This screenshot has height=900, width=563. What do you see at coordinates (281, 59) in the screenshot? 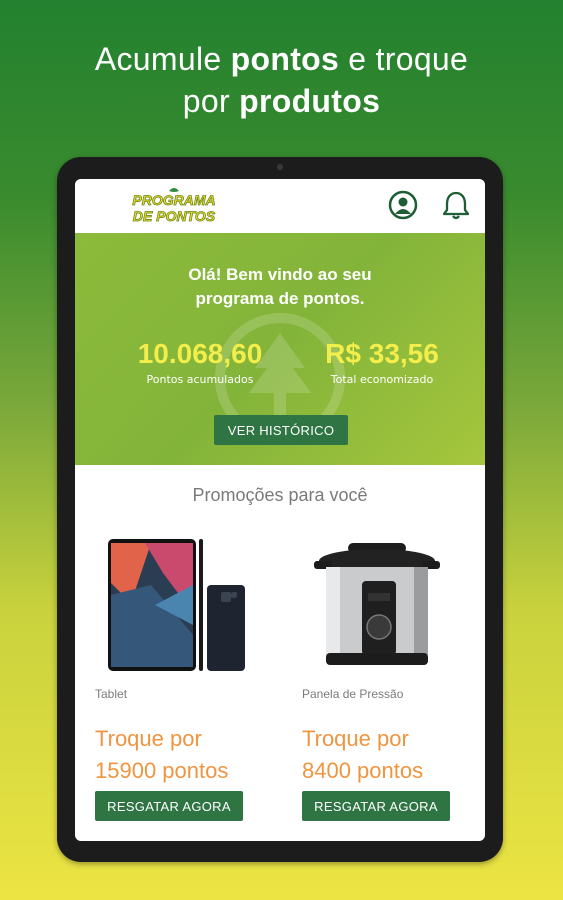
I see `headline-line1: Acumule pontos e troque` at bounding box center [281, 59].